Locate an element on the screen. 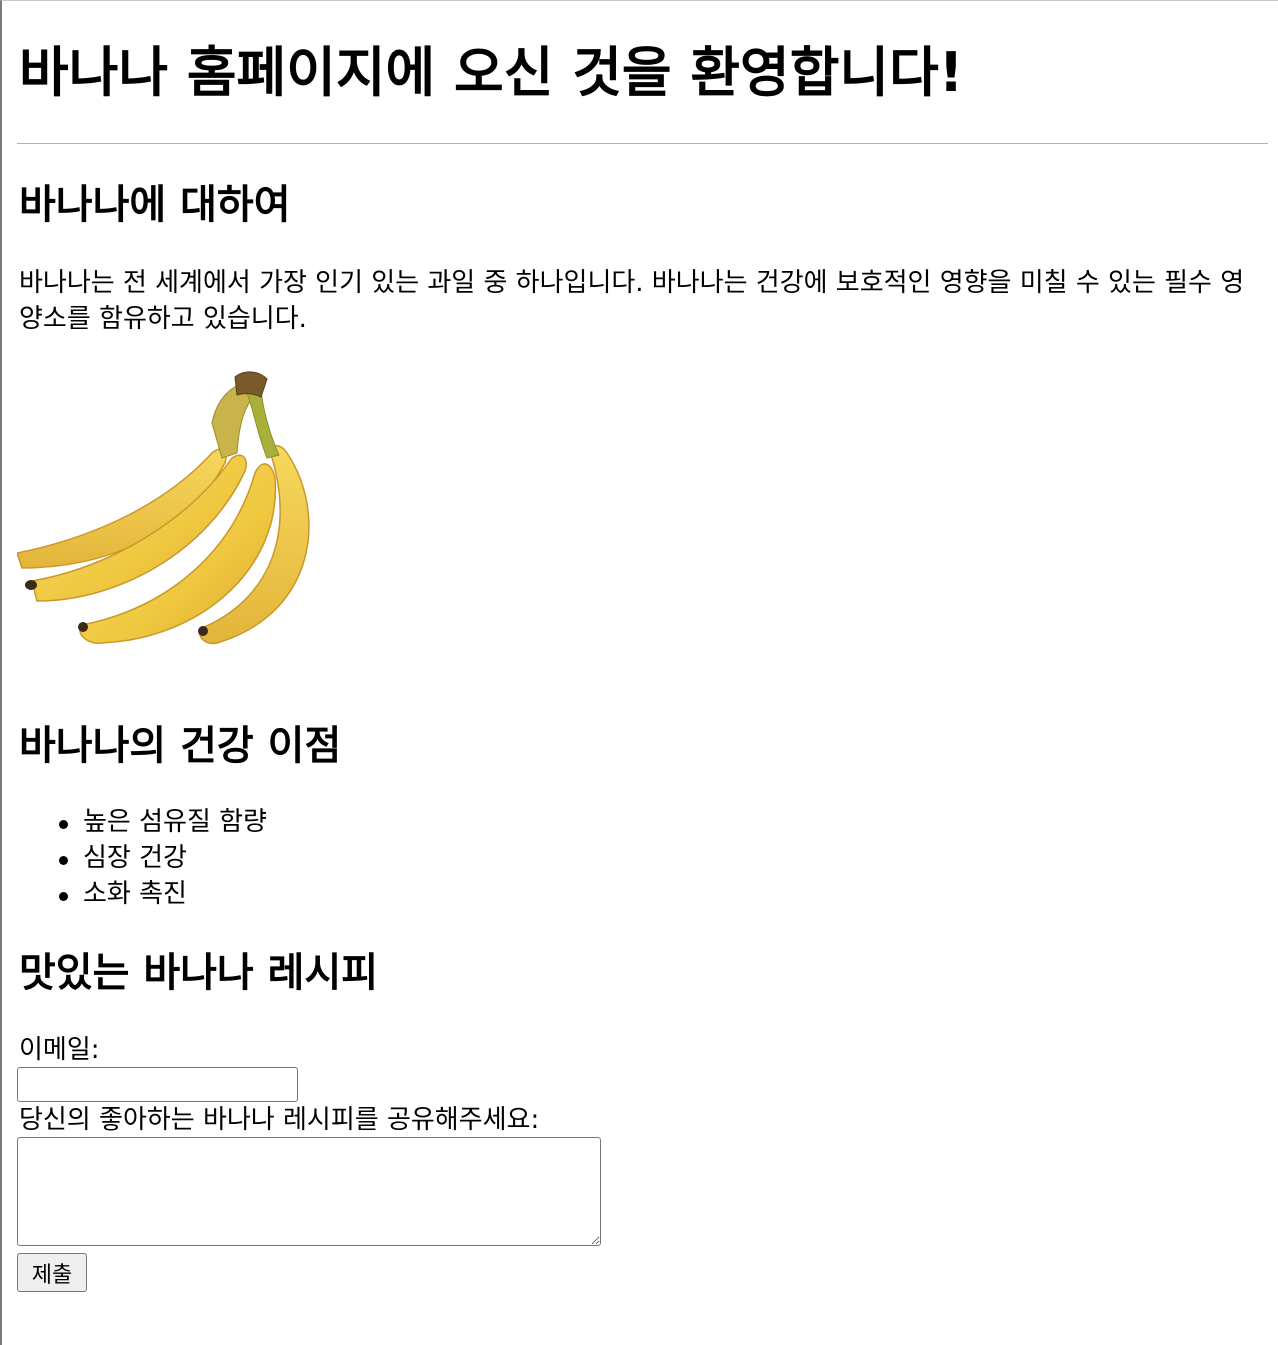  title-divider is located at coordinates (642, 143).